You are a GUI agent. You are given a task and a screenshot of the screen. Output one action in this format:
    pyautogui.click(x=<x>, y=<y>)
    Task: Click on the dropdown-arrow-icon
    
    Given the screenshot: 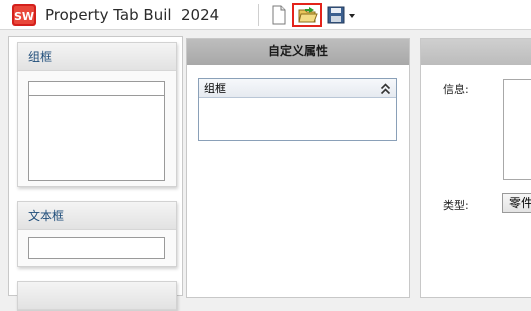 What is the action you would take?
    pyautogui.click(x=352, y=15)
    